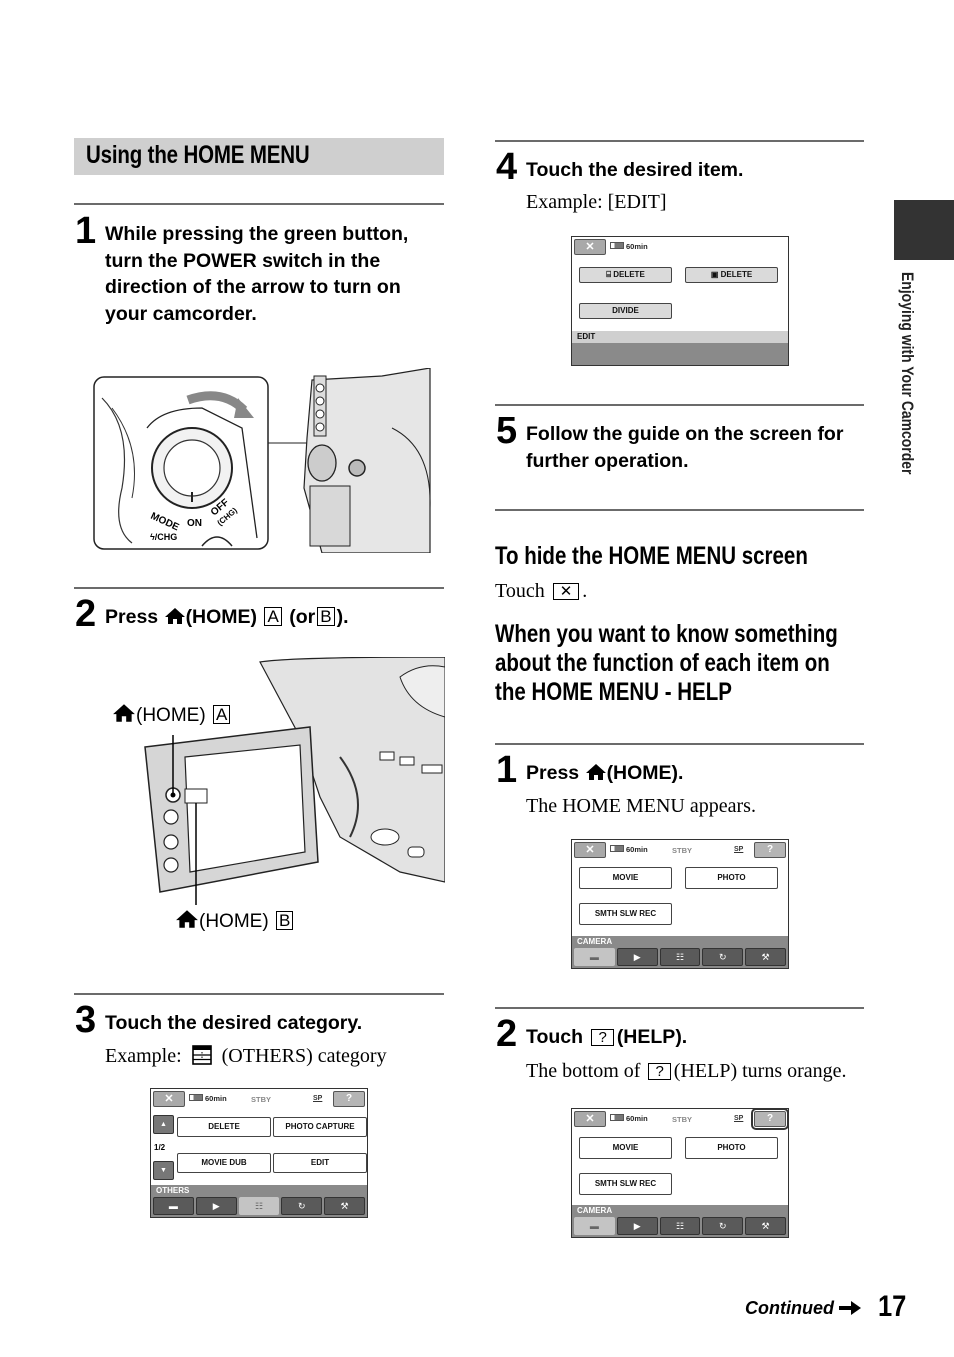 This screenshot has width=954, height=1357. I want to click on empty-tab-bar, so click(680, 354).